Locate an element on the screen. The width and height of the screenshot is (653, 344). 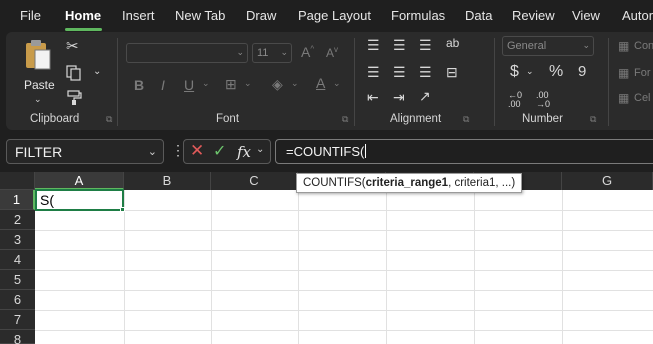
row-header-4: 4 is located at coordinates (17, 260).